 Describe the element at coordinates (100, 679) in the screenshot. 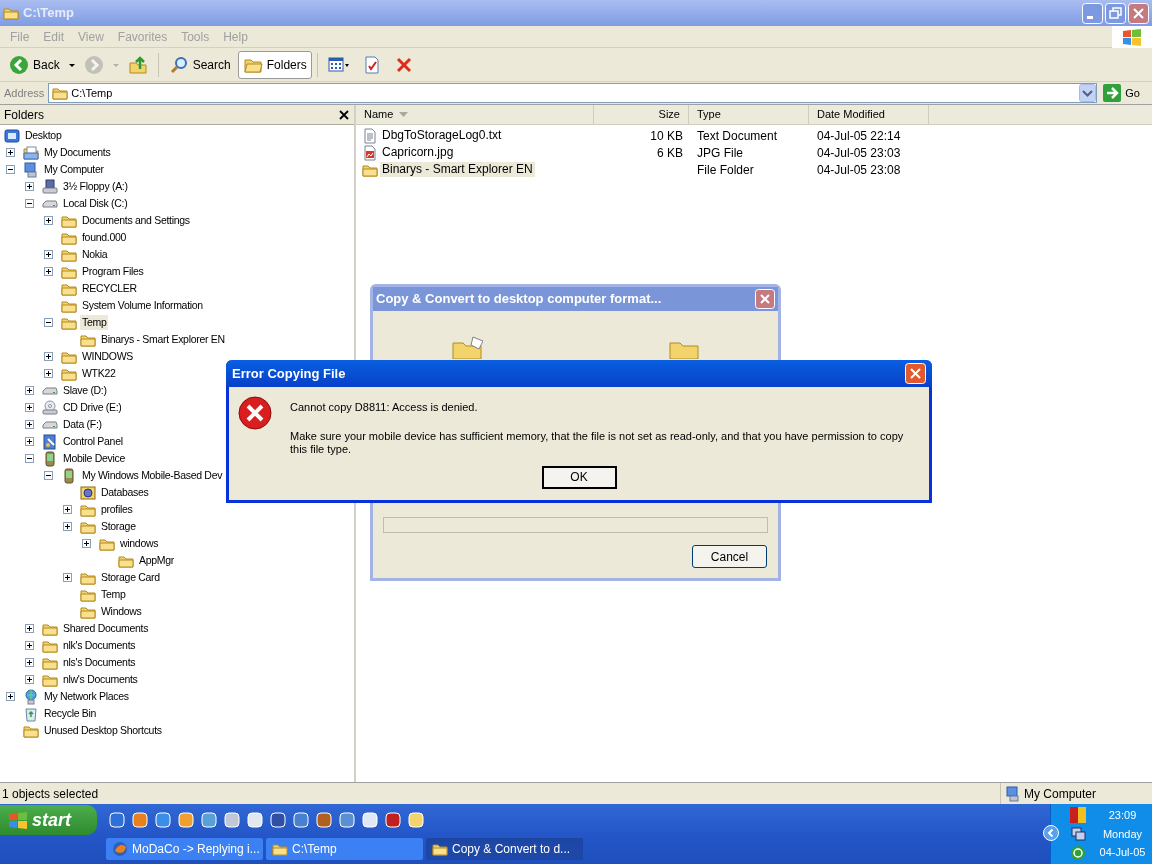

I see `tree-item: nlw's Documents` at that location.